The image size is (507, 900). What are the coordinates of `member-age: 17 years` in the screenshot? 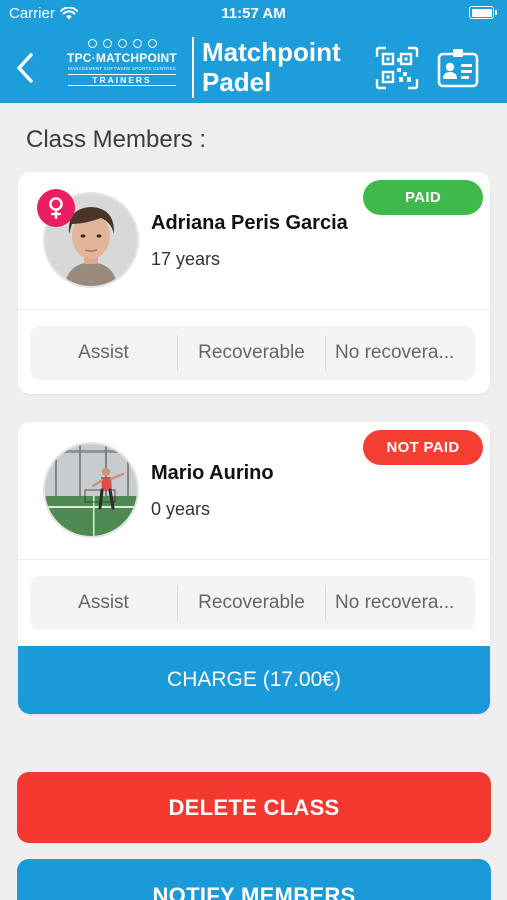 It's located at (186, 259).